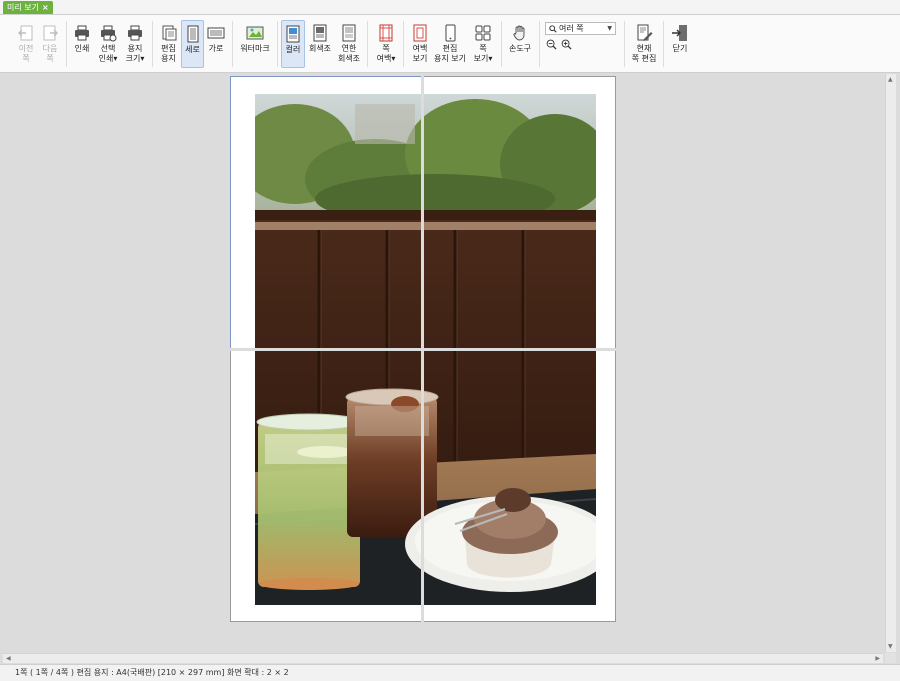 The width and height of the screenshot is (900, 681). I want to click on edit-paper-view-button: 편집 용지 보기, so click(450, 44).